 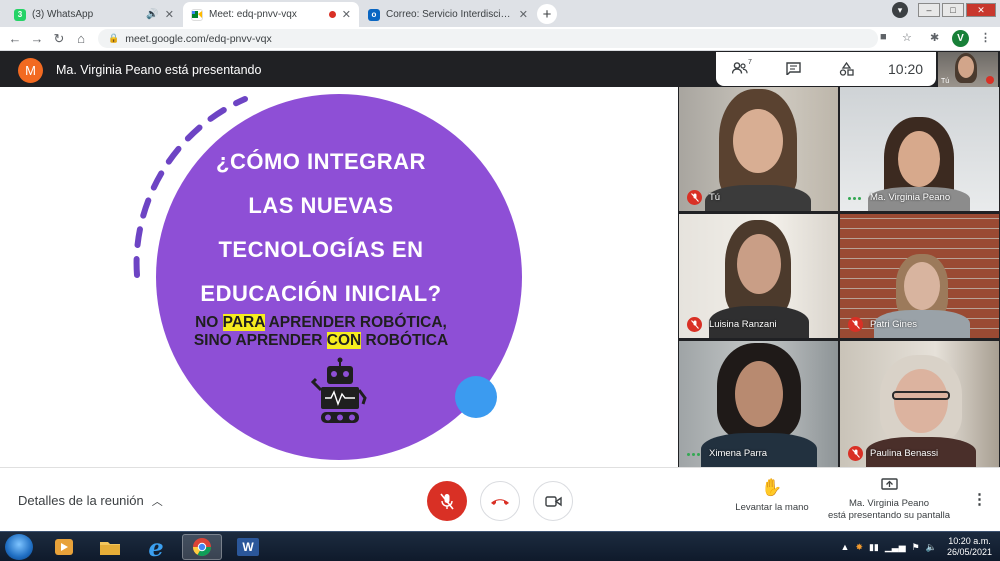 I want to click on participant-count-badge: 7, so click(x=750, y=62).